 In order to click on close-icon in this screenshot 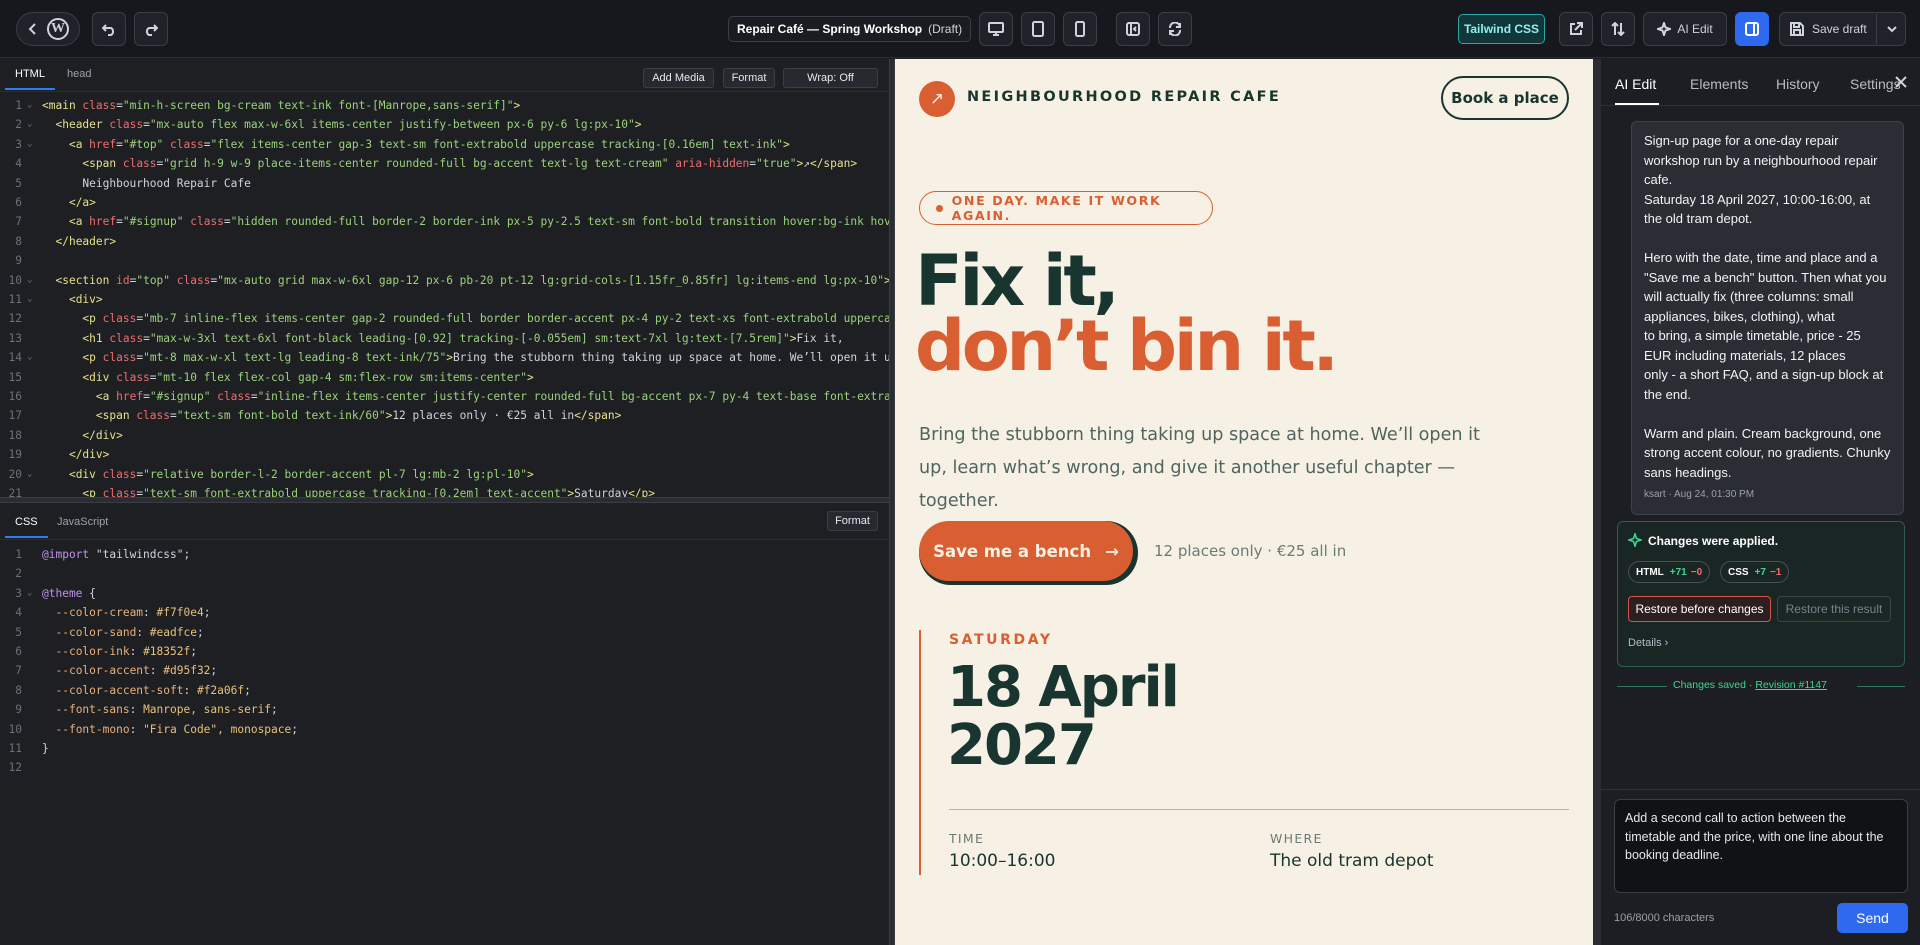, I will do `click(1901, 82)`.